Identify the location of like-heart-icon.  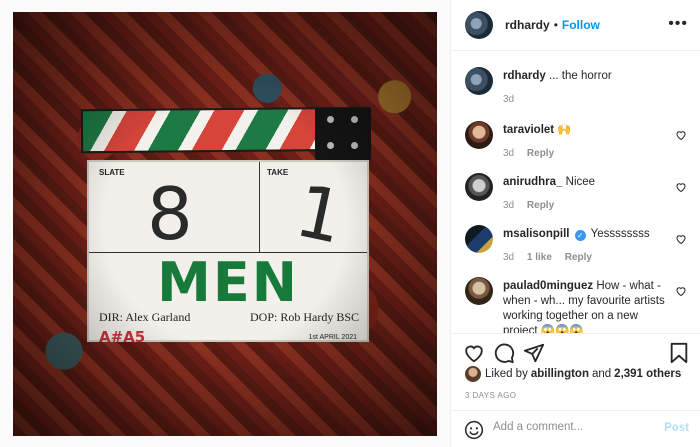
(474, 353).